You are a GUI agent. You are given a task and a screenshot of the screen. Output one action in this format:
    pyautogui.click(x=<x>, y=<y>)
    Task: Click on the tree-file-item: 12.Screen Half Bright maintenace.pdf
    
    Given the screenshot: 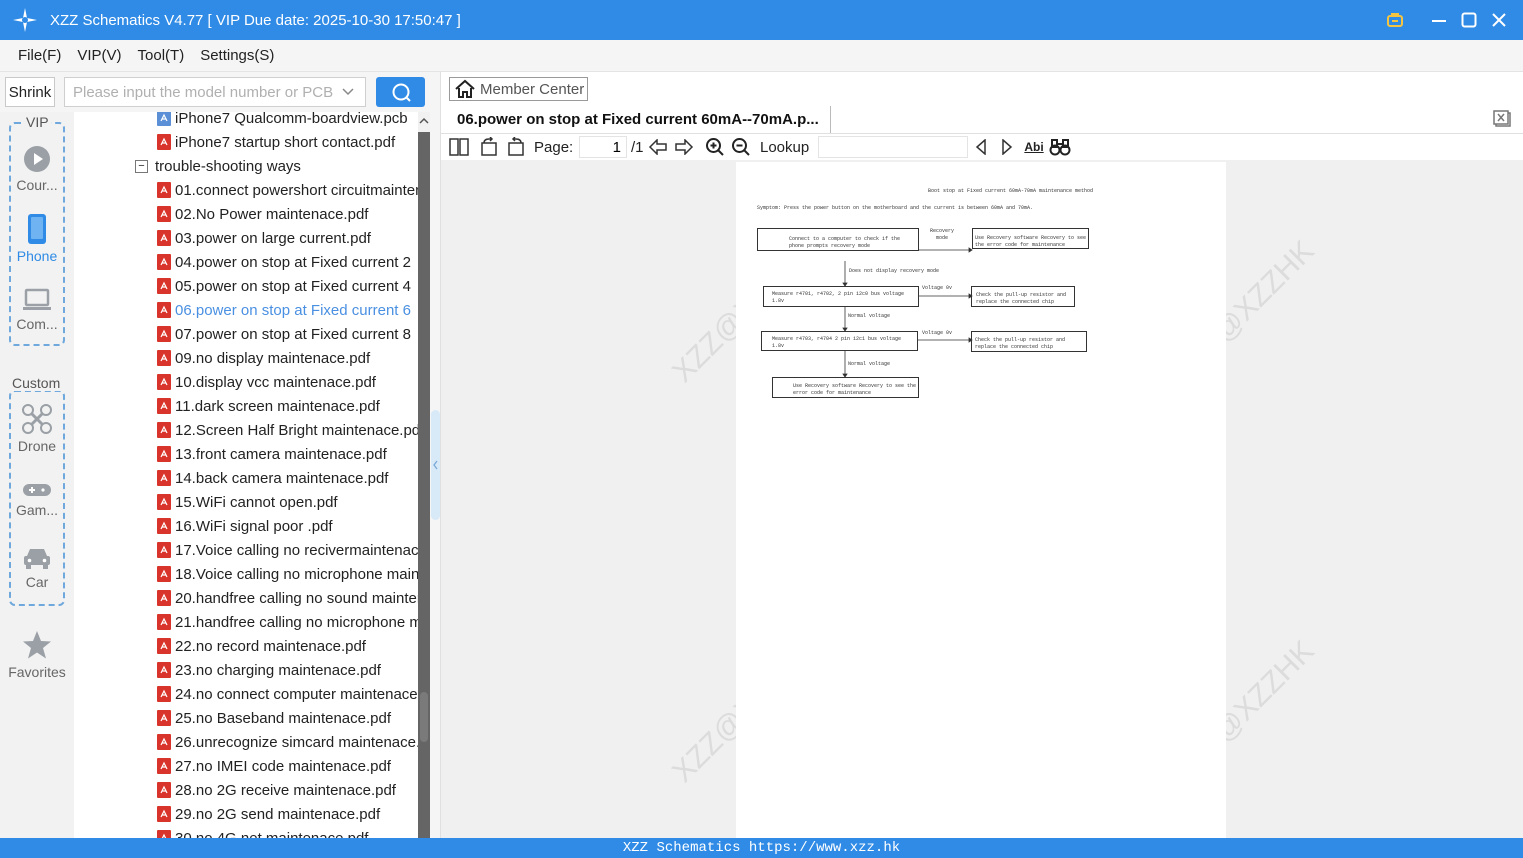 What is the action you would take?
    pyautogui.click(x=246, y=430)
    